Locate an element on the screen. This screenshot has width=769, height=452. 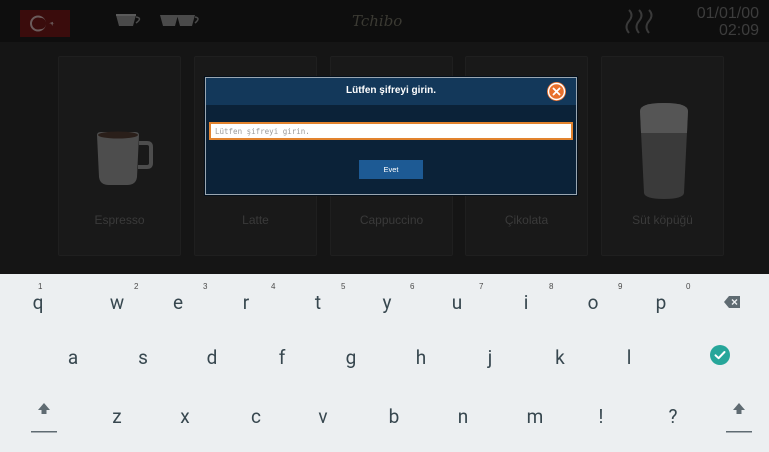
key-label: t is located at coordinates (318, 302).